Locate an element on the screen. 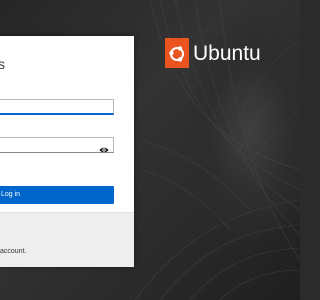 Image resolution: width=320 pixels, height=300 pixels. brand-name: Ubuntu is located at coordinates (227, 53).